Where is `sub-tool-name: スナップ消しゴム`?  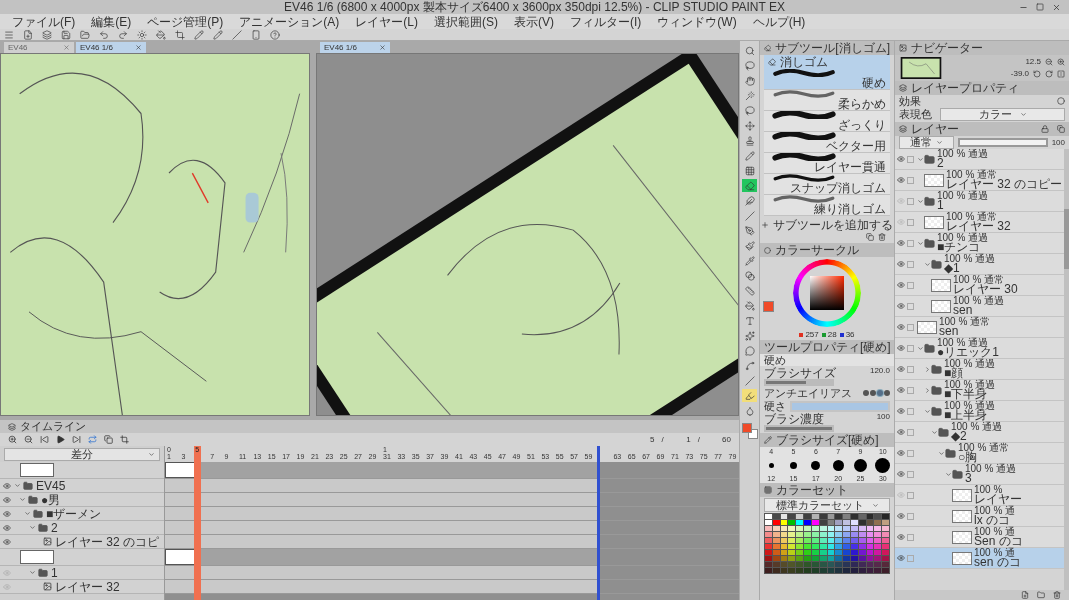
sub-tool-name: スナップ消しゴム is located at coordinates (838, 188).